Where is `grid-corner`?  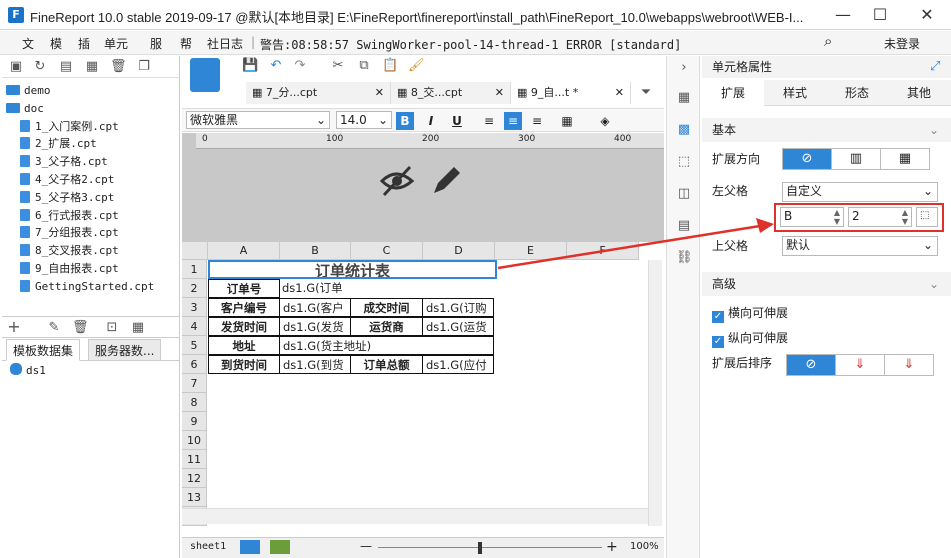
grid-corner is located at coordinates (195, 251).